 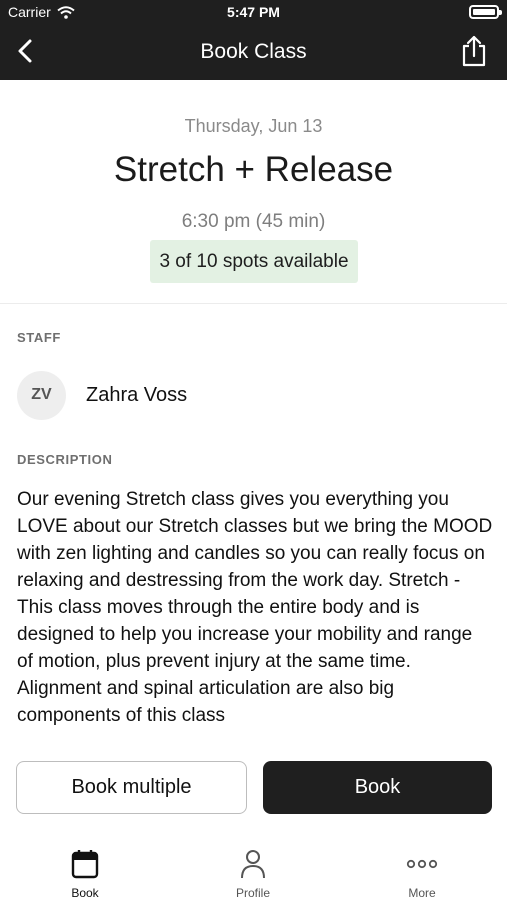 I want to click on calendar-icon, so click(x=85, y=864).